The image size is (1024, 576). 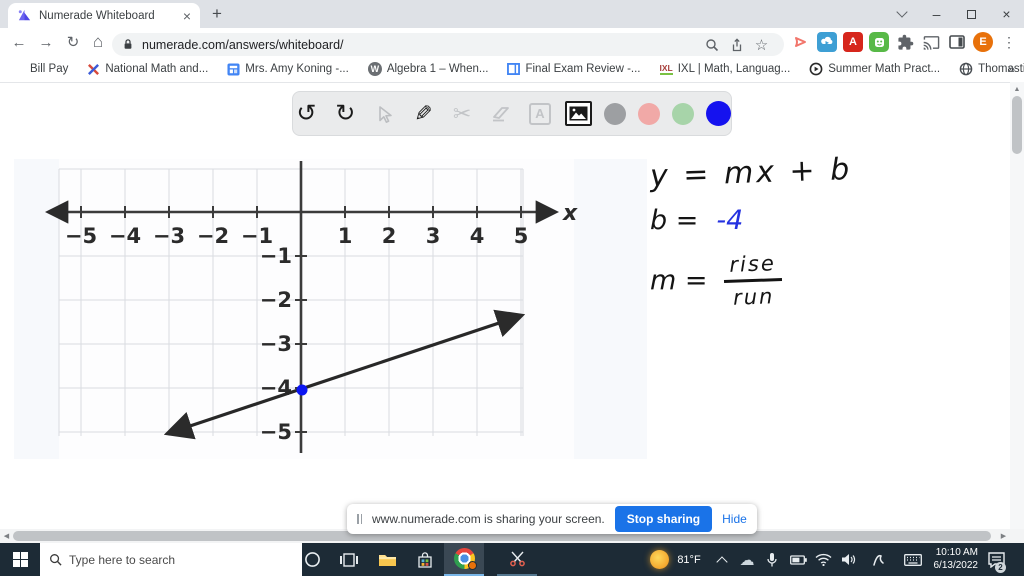 I want to click on screencastify-extension-icon, so click(x=801, y=42).